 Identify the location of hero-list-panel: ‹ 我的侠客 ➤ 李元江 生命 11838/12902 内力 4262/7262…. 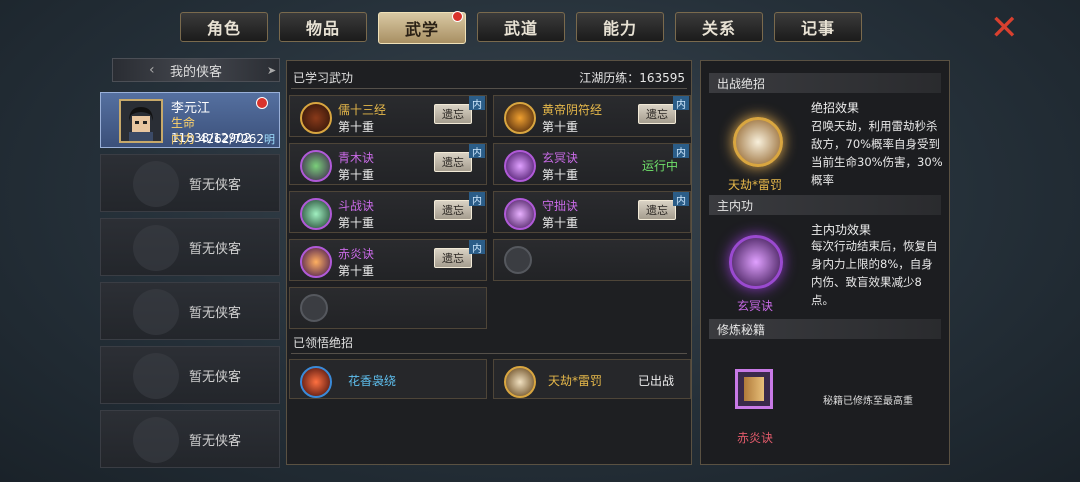
(190, 268).